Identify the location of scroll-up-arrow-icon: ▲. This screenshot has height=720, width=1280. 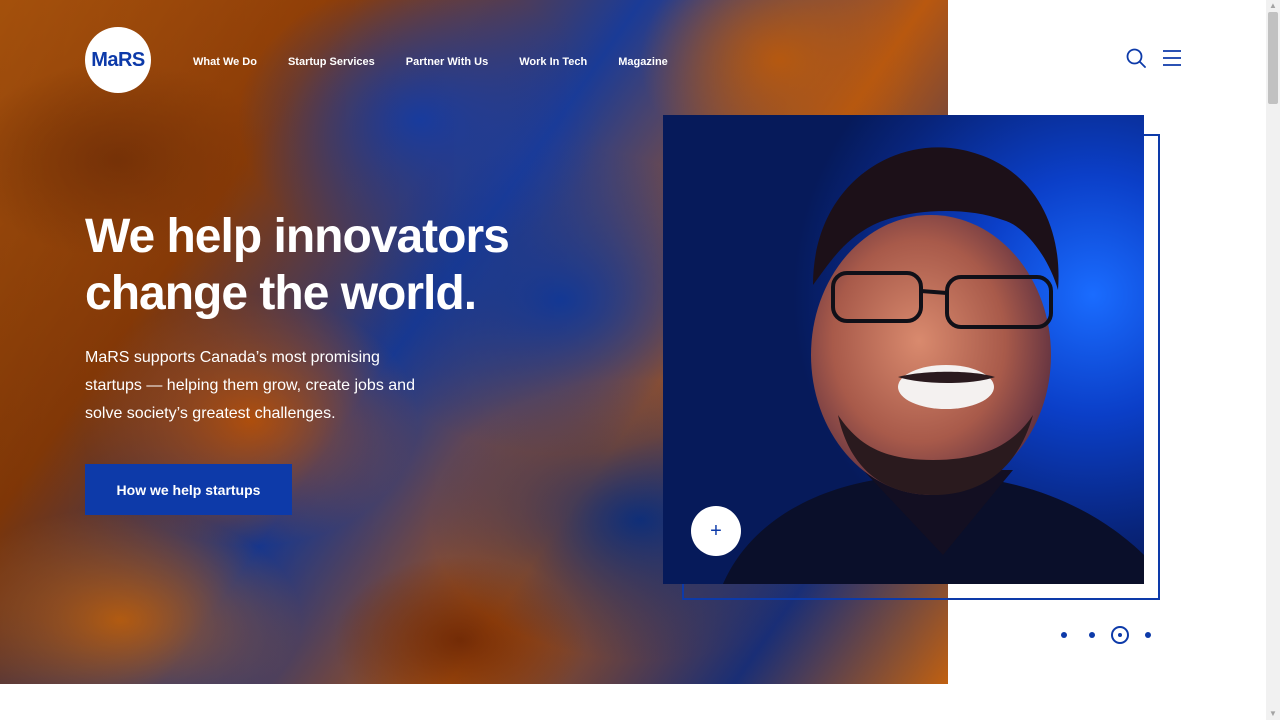
(1273, 6).